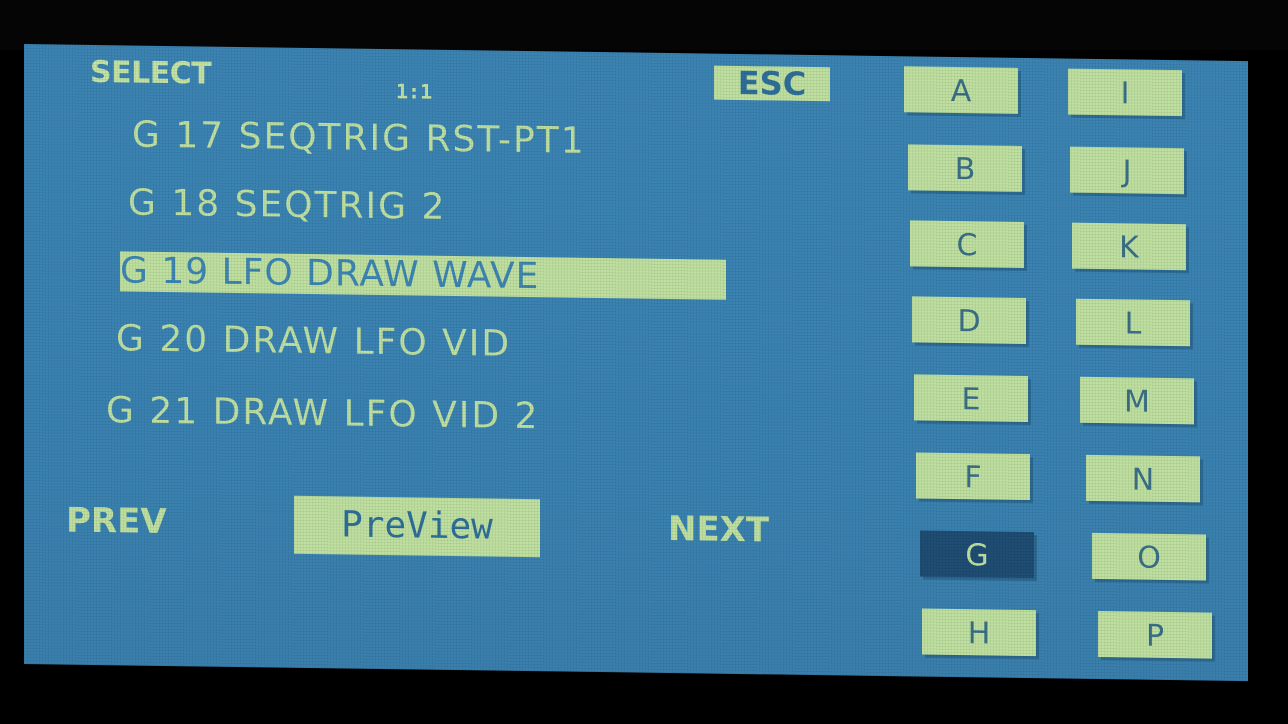 The height and width of the screenshot is (724, 1288). What do you see at coordinates (1125, 92) in the screenshot?
I see `bank-button-i: I` at bounding box center [1125, 92].